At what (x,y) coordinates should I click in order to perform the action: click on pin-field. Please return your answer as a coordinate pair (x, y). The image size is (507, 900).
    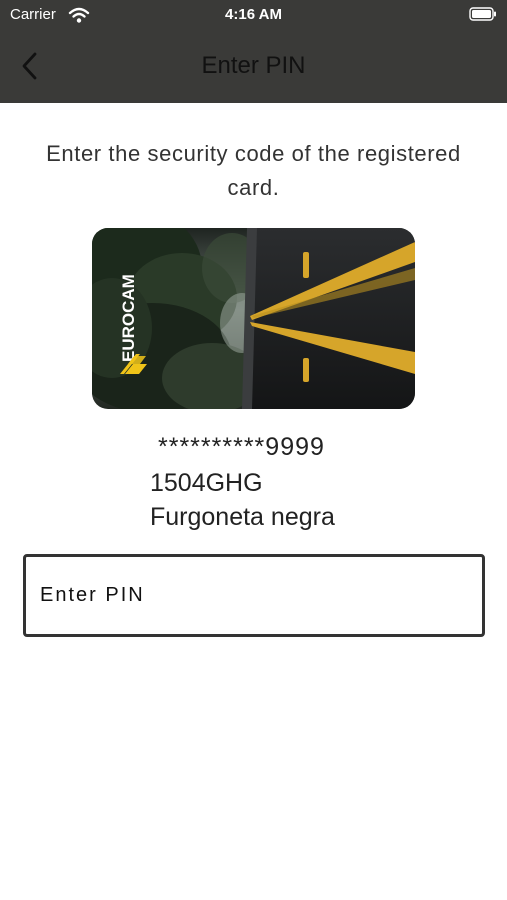
    Looking at the image, I should click on (254, 595).